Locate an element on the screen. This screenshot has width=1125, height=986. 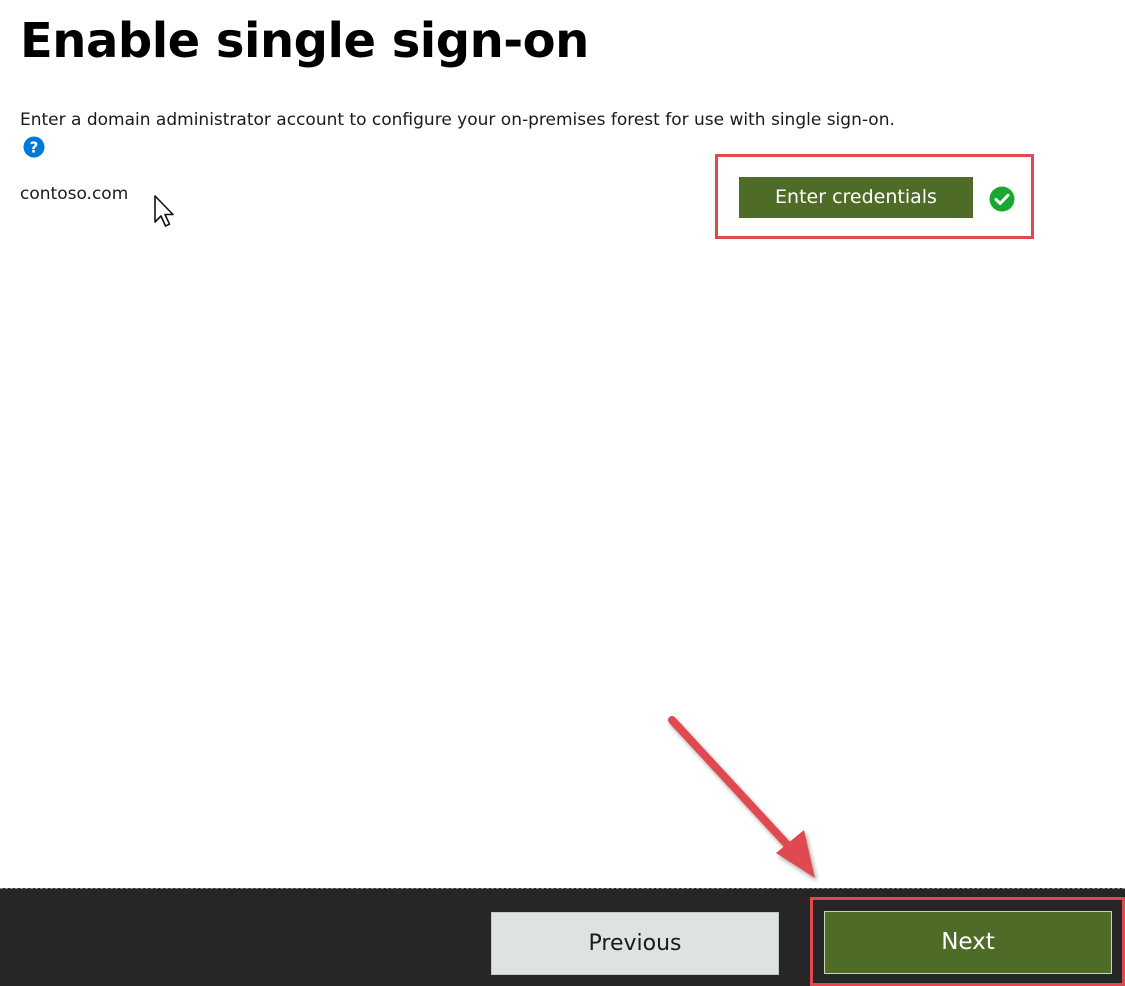
forest-domain-name: contoso.com is located at coordinates (74, 194).